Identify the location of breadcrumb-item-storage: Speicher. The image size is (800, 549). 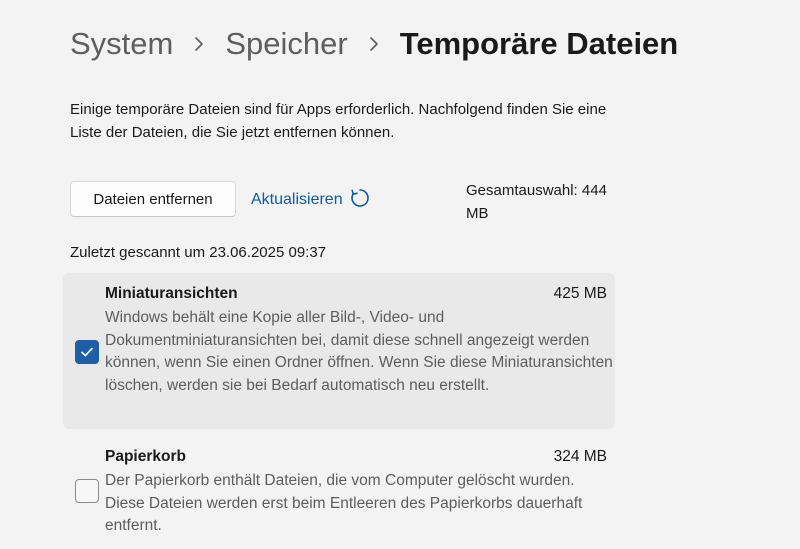
(286, 44).